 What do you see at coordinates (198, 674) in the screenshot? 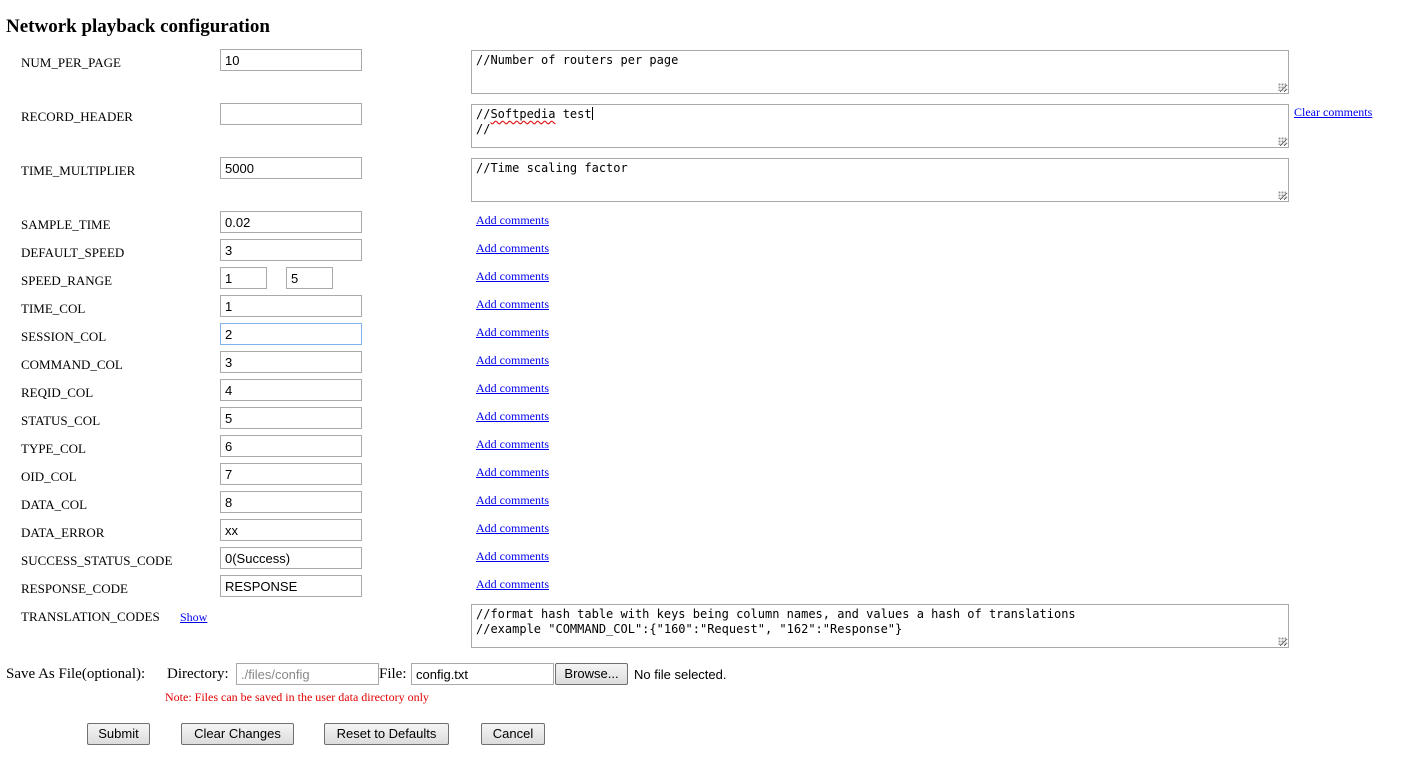
I see `directory-label: Directory:` at bounding box center [198, 674].